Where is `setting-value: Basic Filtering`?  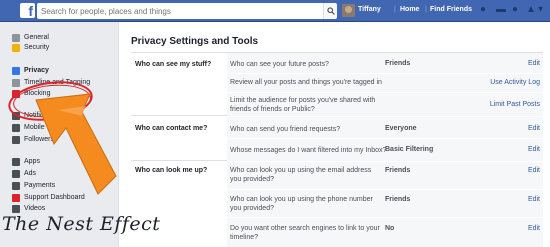 setting-value: Basic Filtering is located at coordinates (409, 149).